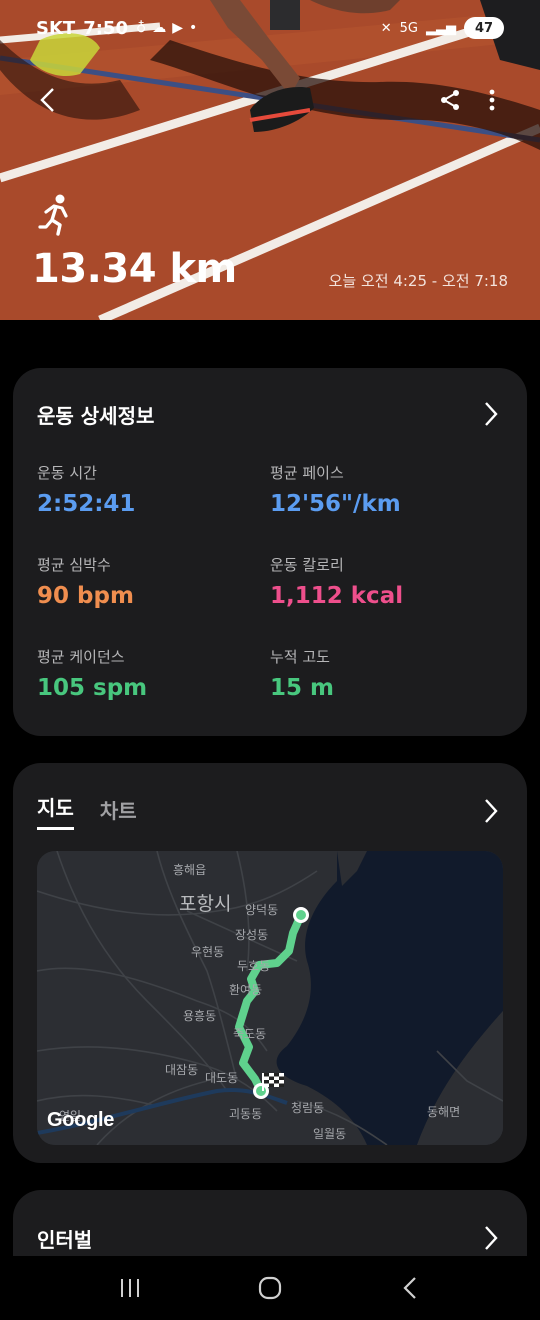 The image size is (540, 1320). I want to click on back-button, so click(48, 100).